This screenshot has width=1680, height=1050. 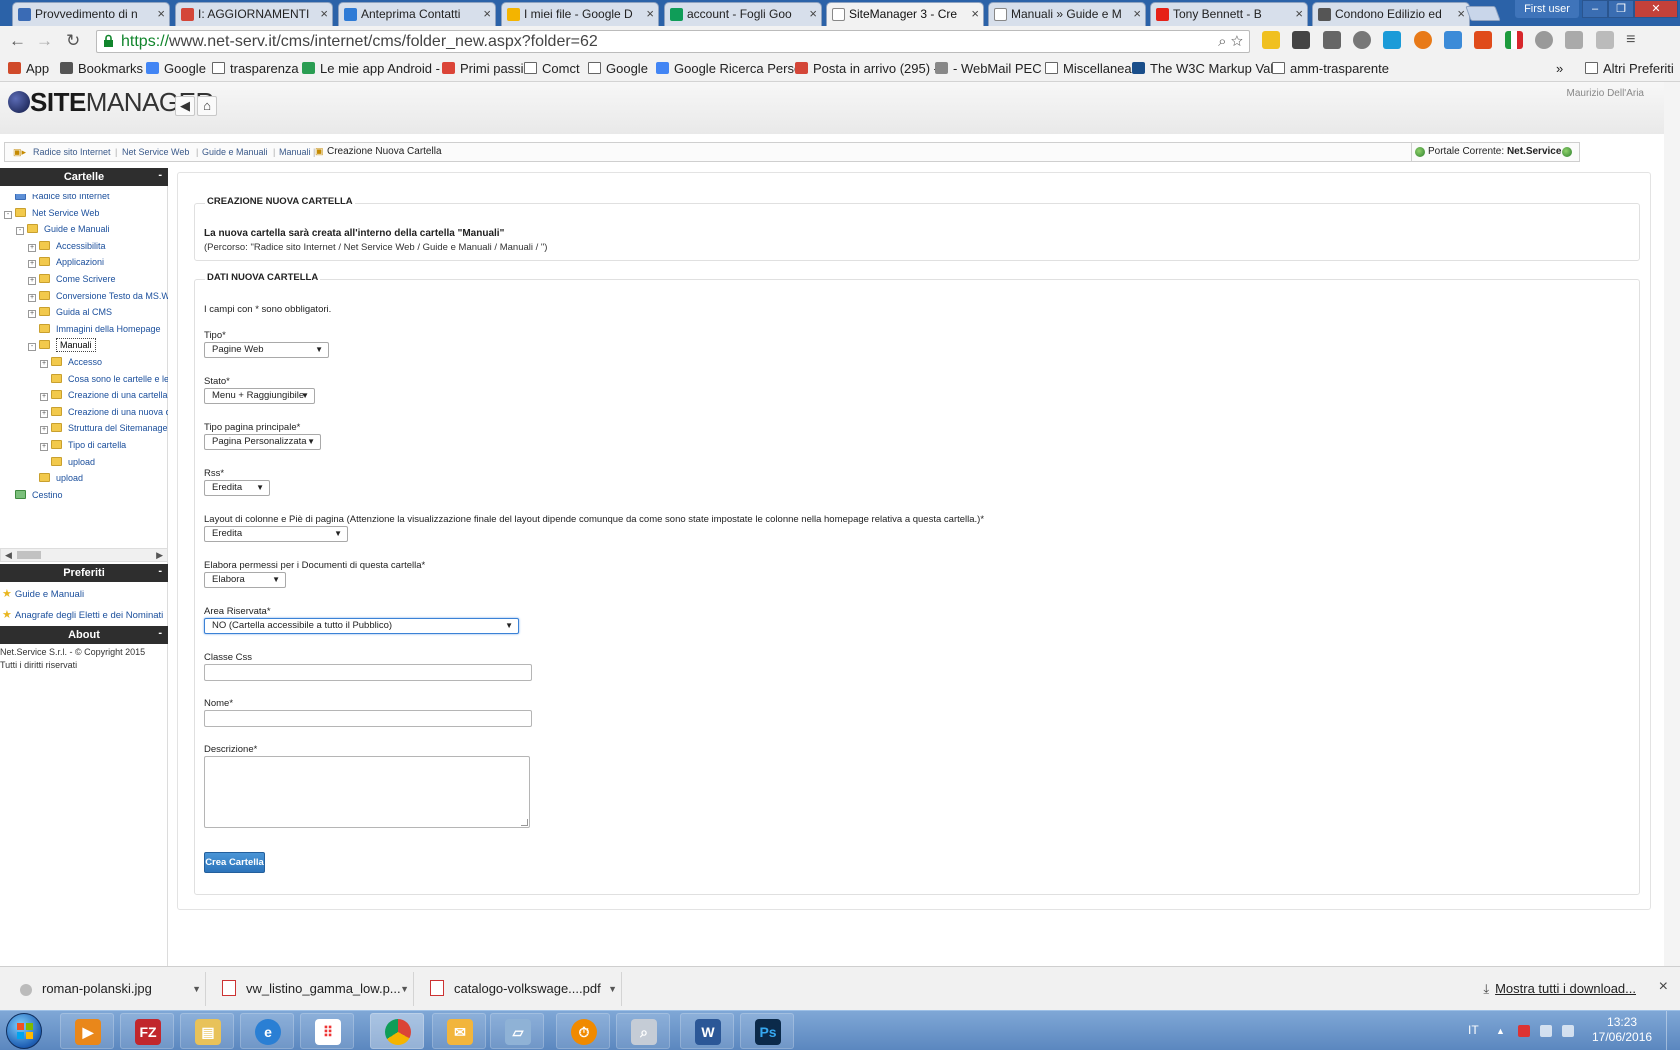 I want to click on breadcrumb-item: Radice sito Internet, so click(x=72, y=152).